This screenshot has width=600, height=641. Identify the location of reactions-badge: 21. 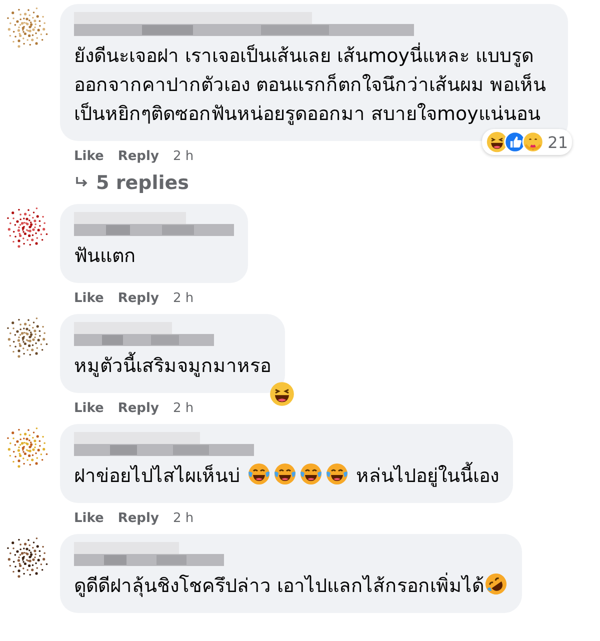
(527, 142).